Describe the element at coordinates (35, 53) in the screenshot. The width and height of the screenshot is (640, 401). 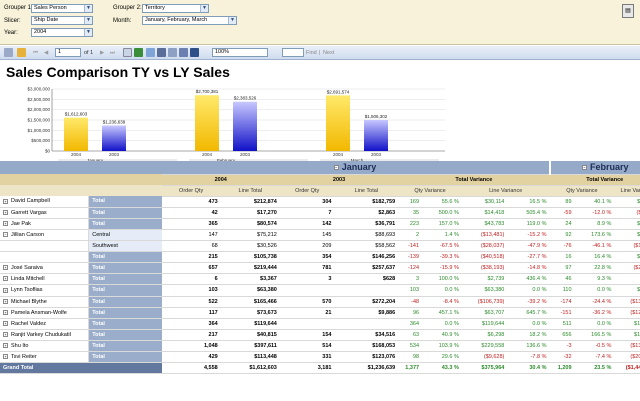
I see `first-page-icon: ⏮` at that location.